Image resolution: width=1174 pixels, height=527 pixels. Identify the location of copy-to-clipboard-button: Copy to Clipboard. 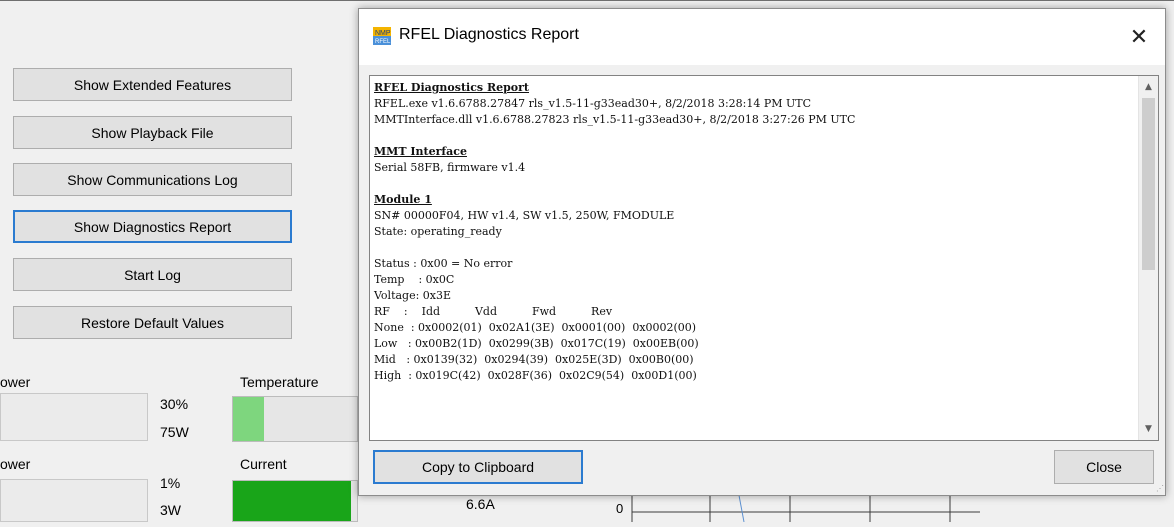
(478, 467).